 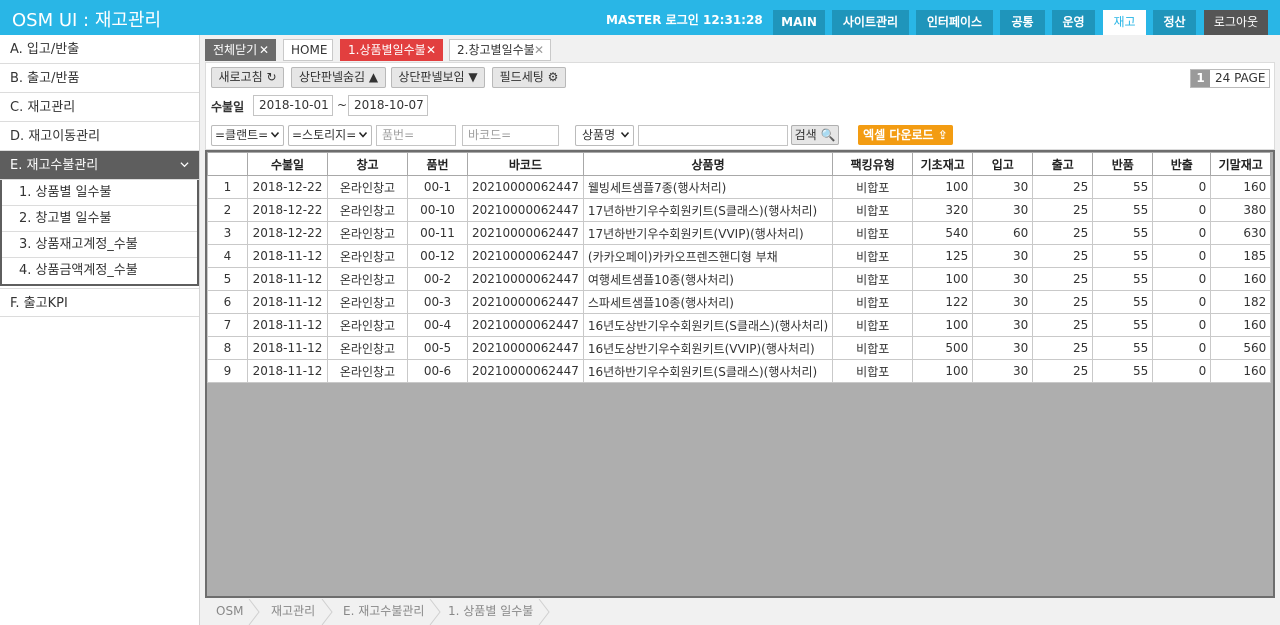 I want to click on sidebar-item-transfer: D. 재고이동관리, so click(x=99, y=136).